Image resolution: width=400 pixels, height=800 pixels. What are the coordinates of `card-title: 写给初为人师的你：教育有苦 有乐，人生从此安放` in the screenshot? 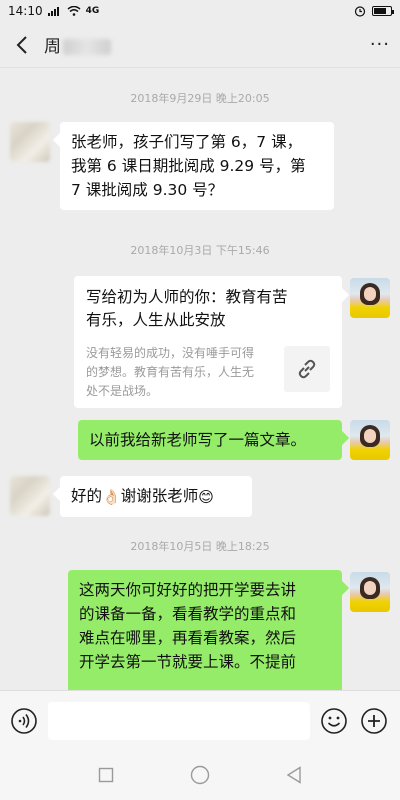 It's located at (208, 309).